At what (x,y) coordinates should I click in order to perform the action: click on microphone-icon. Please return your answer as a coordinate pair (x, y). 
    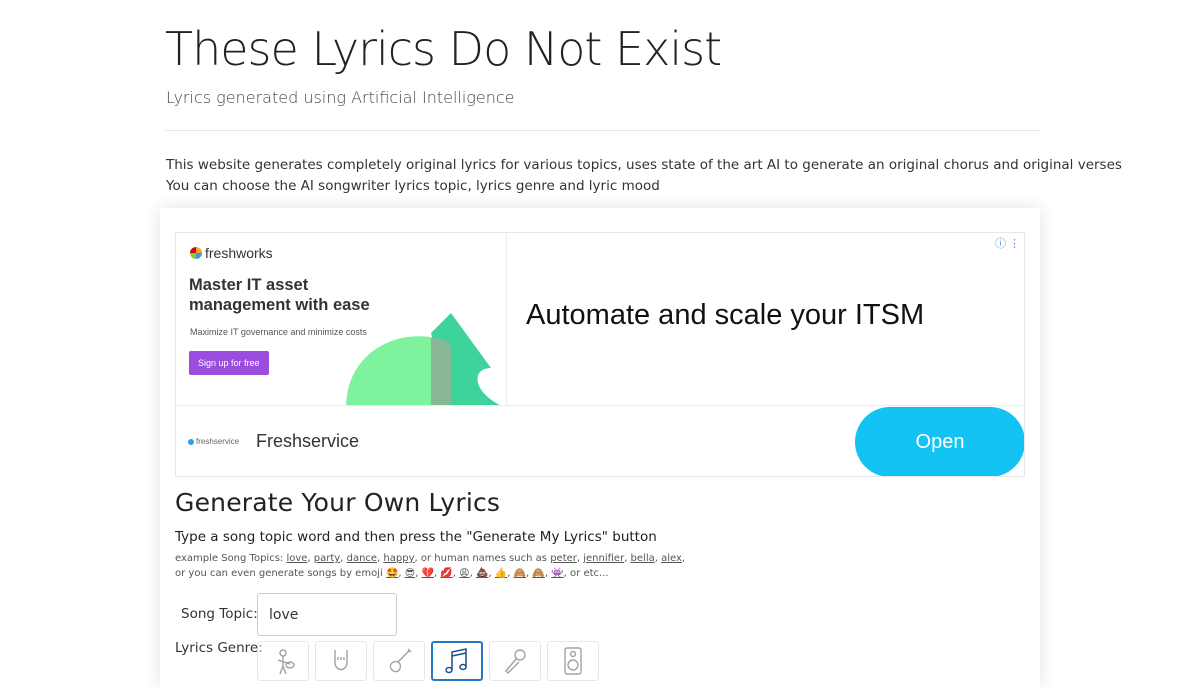
    Looking at the image, I should click on (515, 661).